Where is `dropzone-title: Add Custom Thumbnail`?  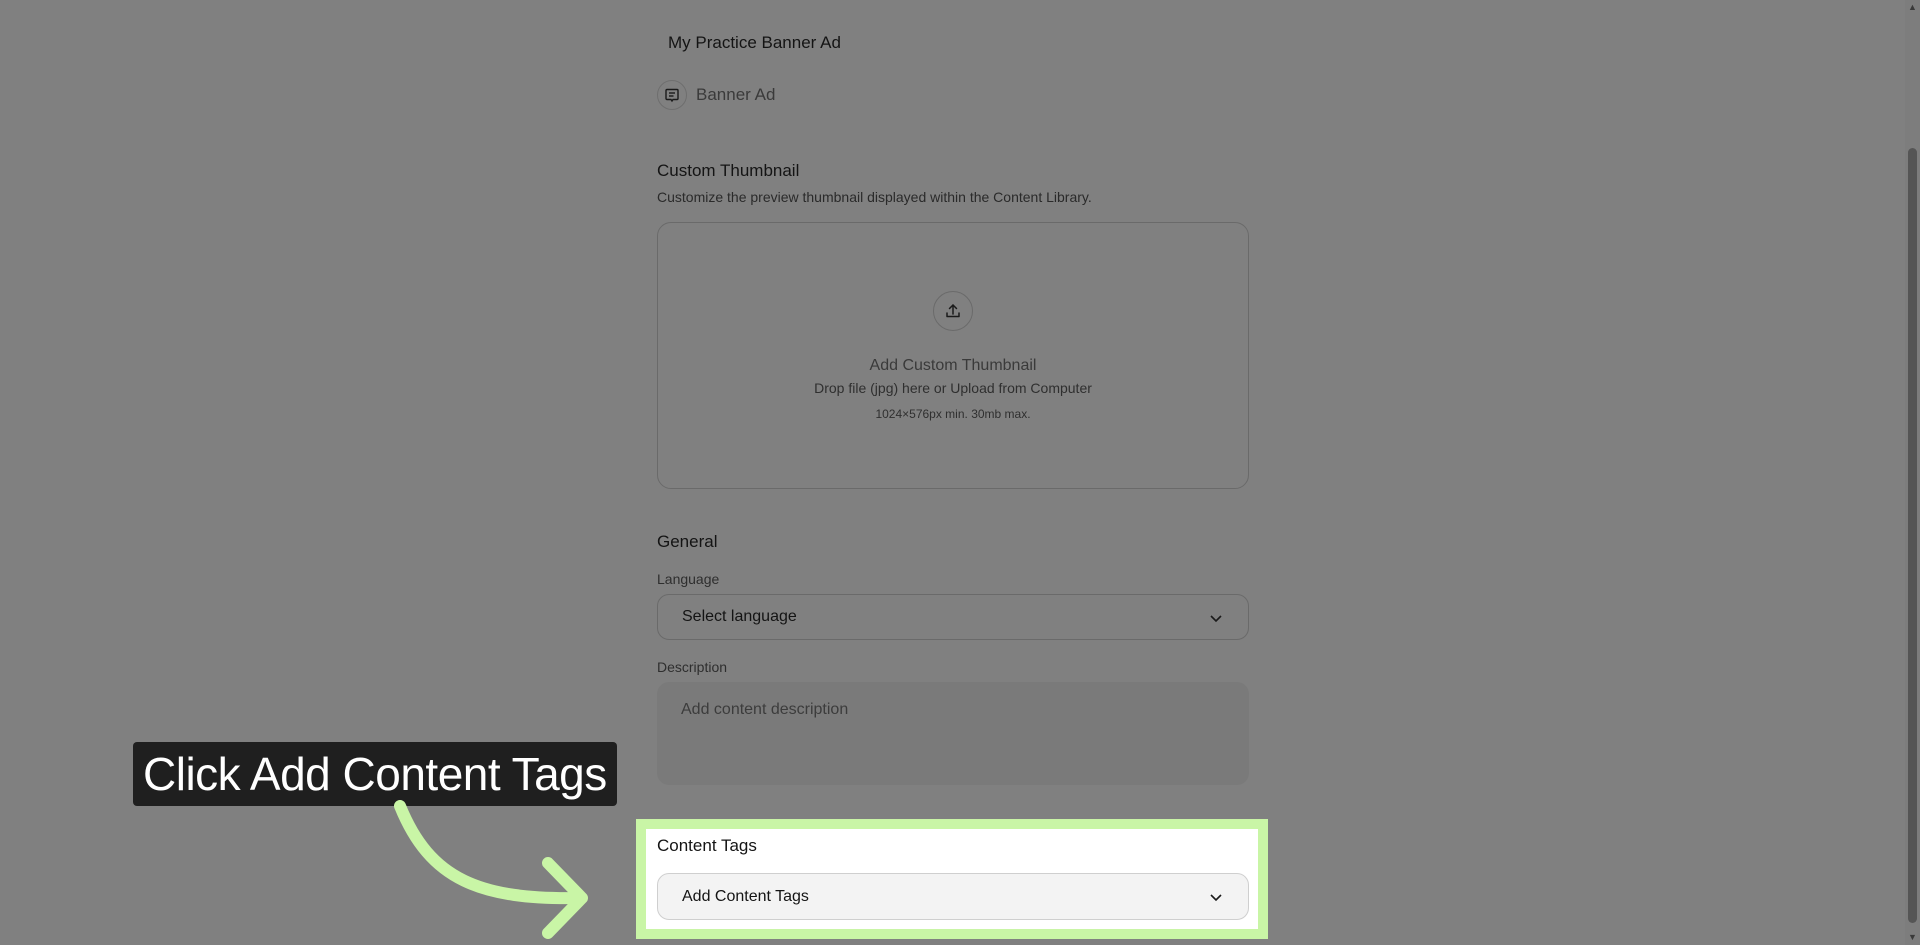
dropzone-title: Add Custom Thumbnail is located at coordinates (953, 365).